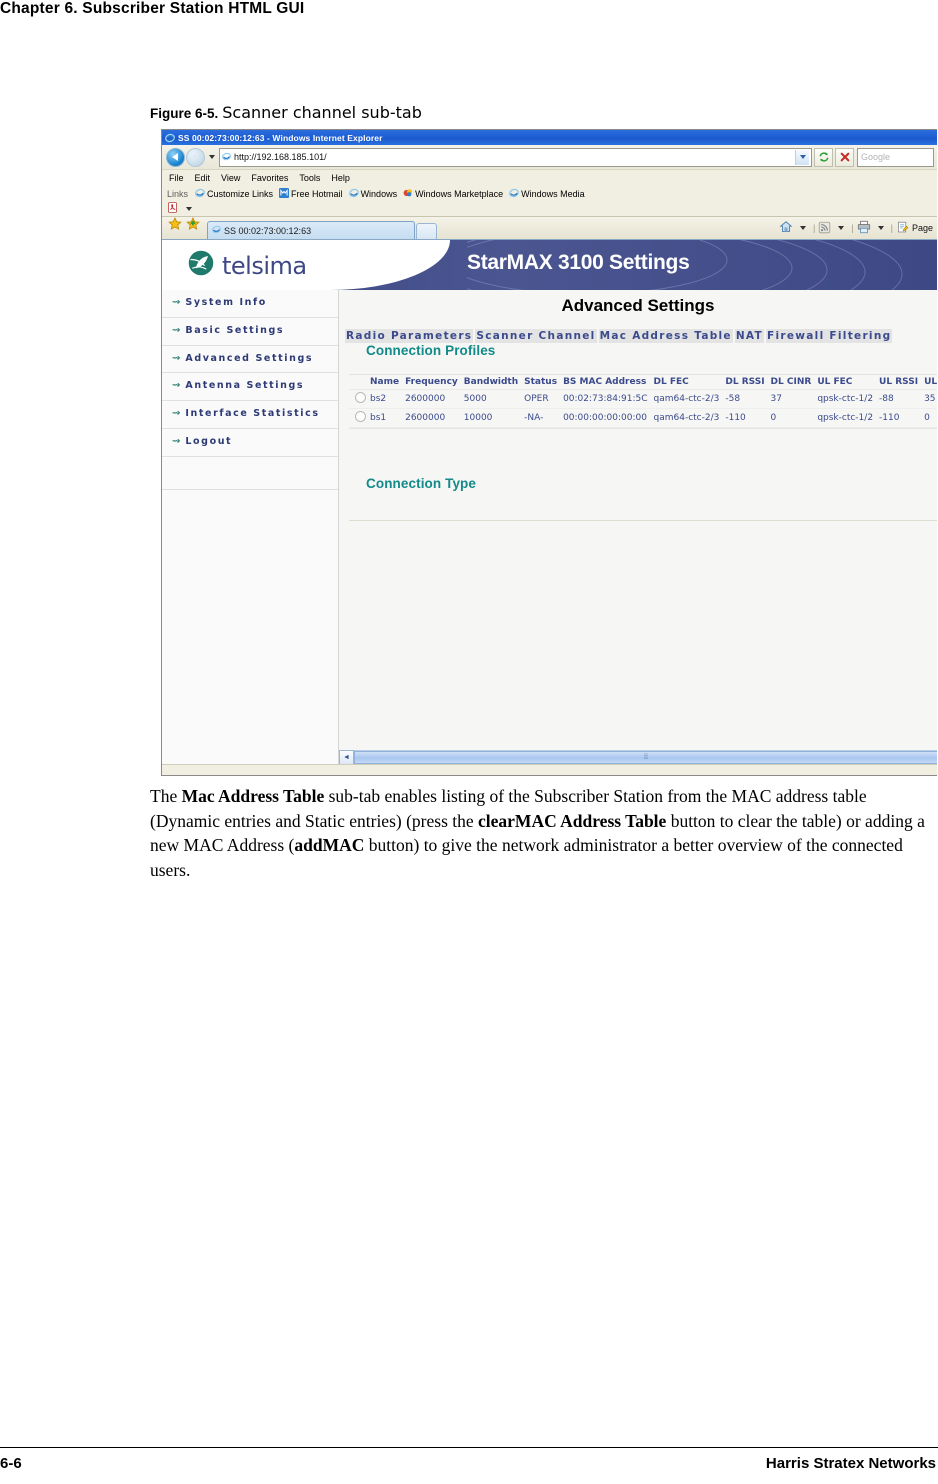 The height and width of the screenshot is (1484, 938). Describe the element at coordinates (175, 226) in the screenshot. I see `favorites-center-star-icon` at that location.